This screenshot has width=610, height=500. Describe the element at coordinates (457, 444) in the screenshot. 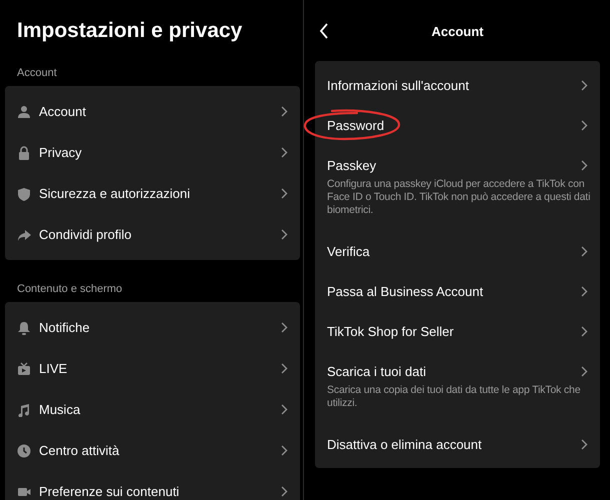

I see `menu-item: Disattiva o elimina account` at that location.